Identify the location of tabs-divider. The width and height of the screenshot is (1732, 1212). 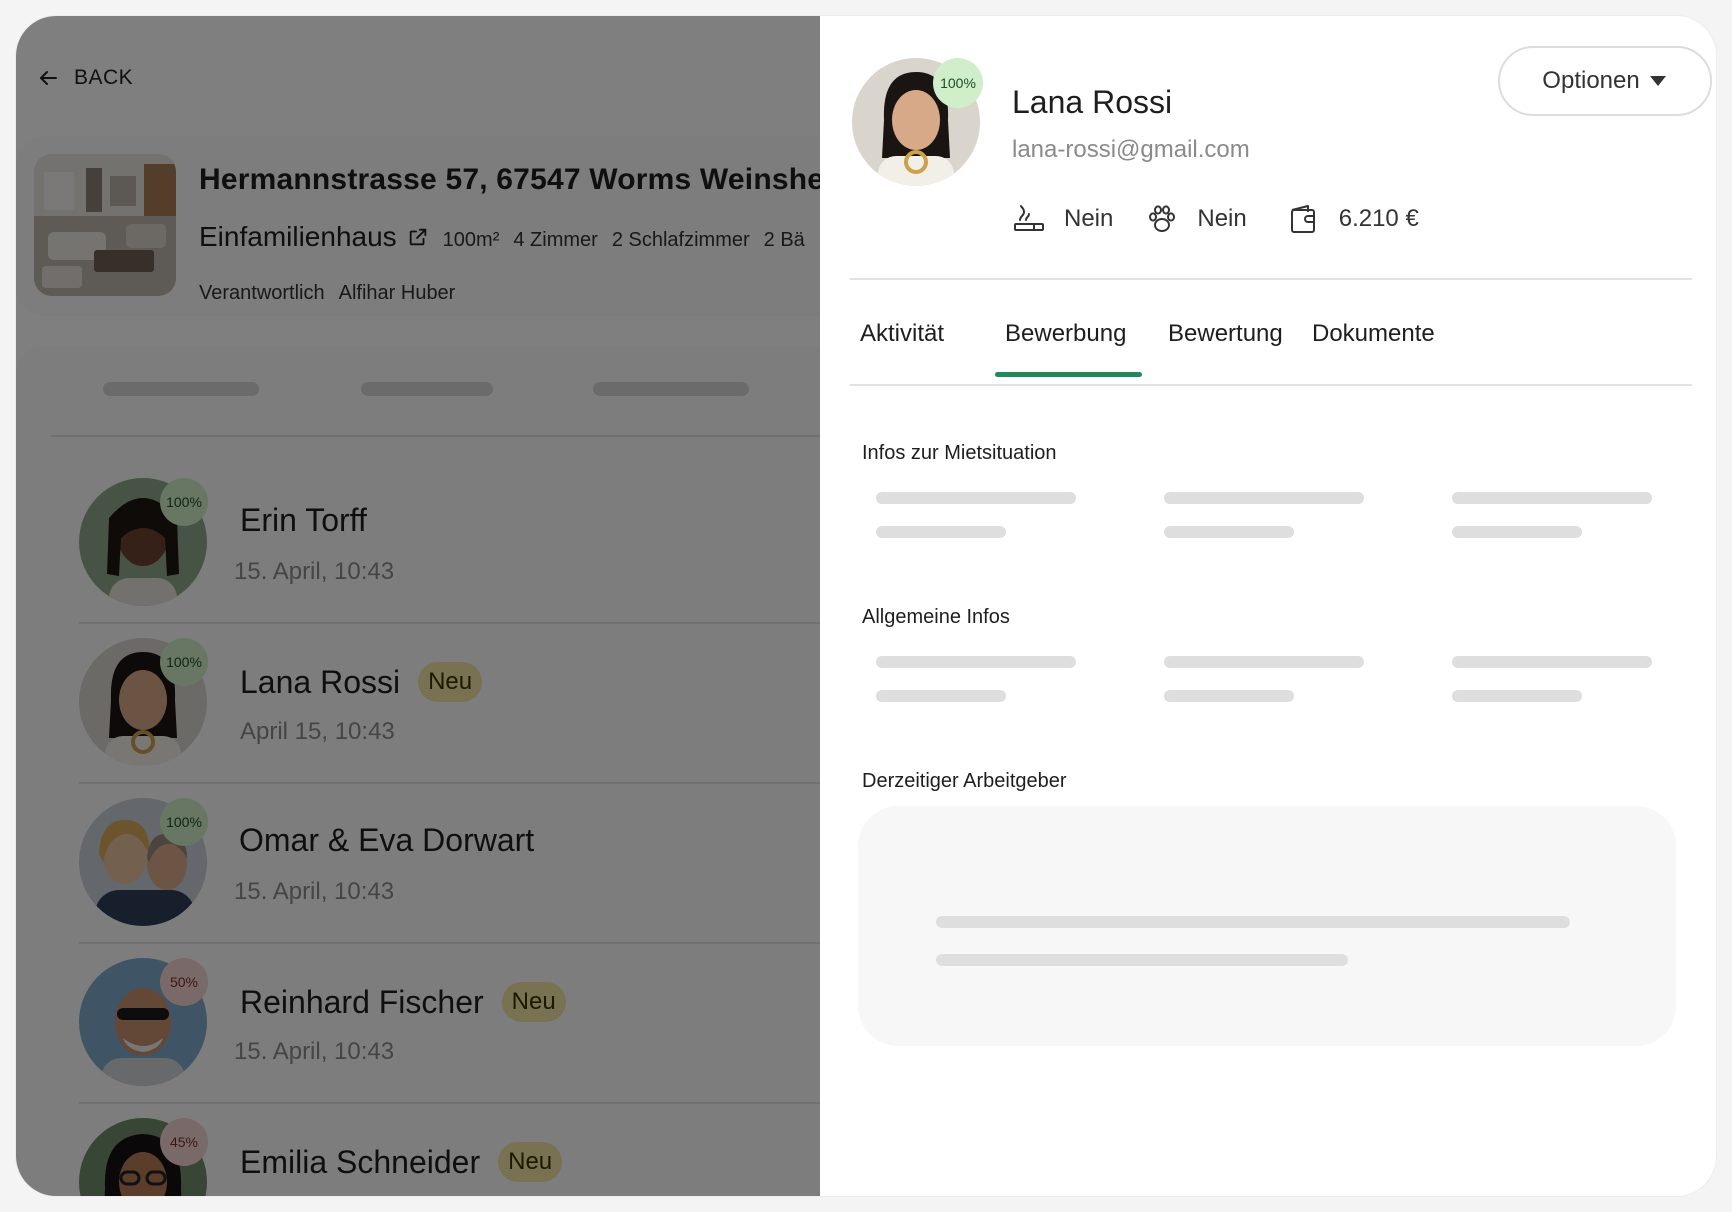
(1271, 385).